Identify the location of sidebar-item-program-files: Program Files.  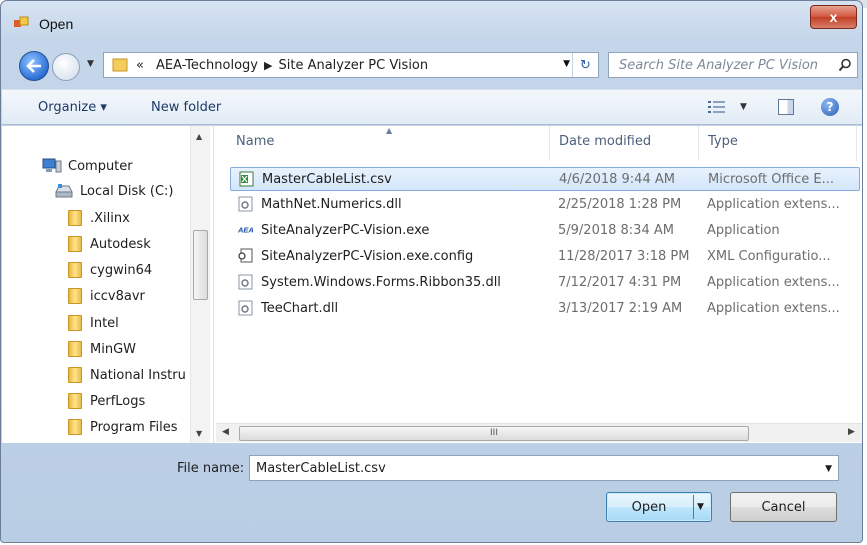
(123, 427).